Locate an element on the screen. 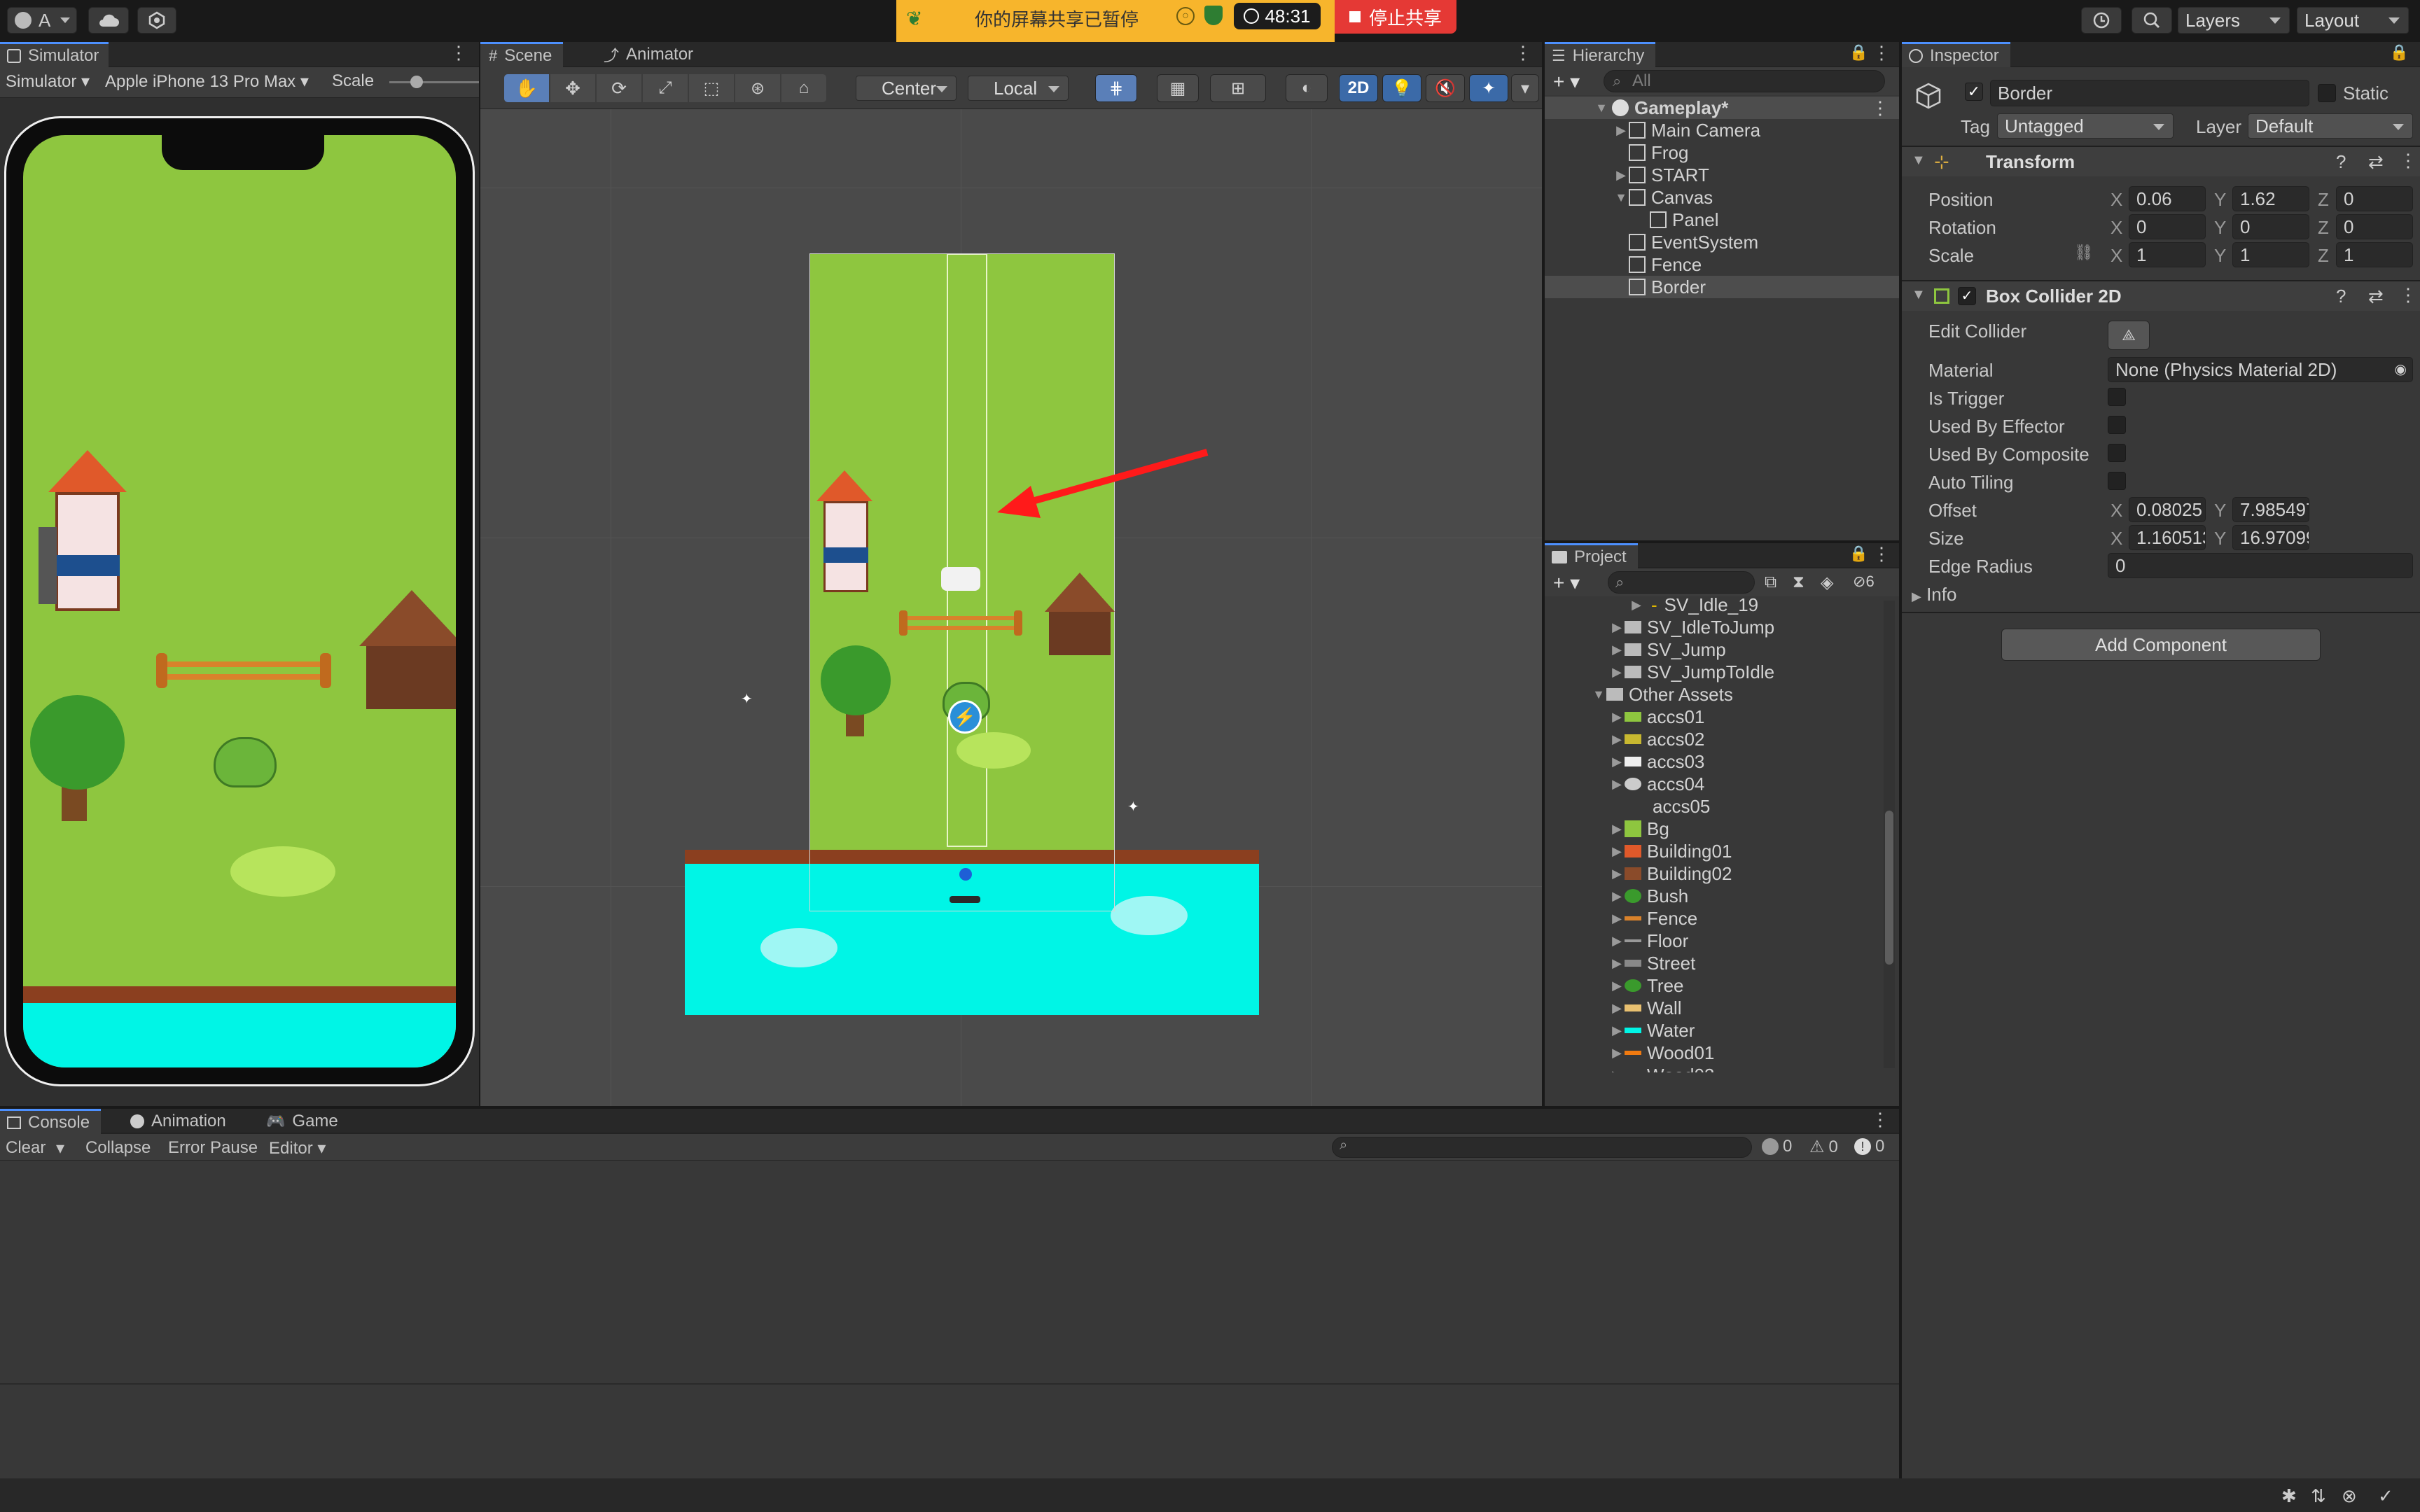 The height and width of the screenshot is (1512, 2420). effects-button: ✦ is located at coordinates (1489, 88).